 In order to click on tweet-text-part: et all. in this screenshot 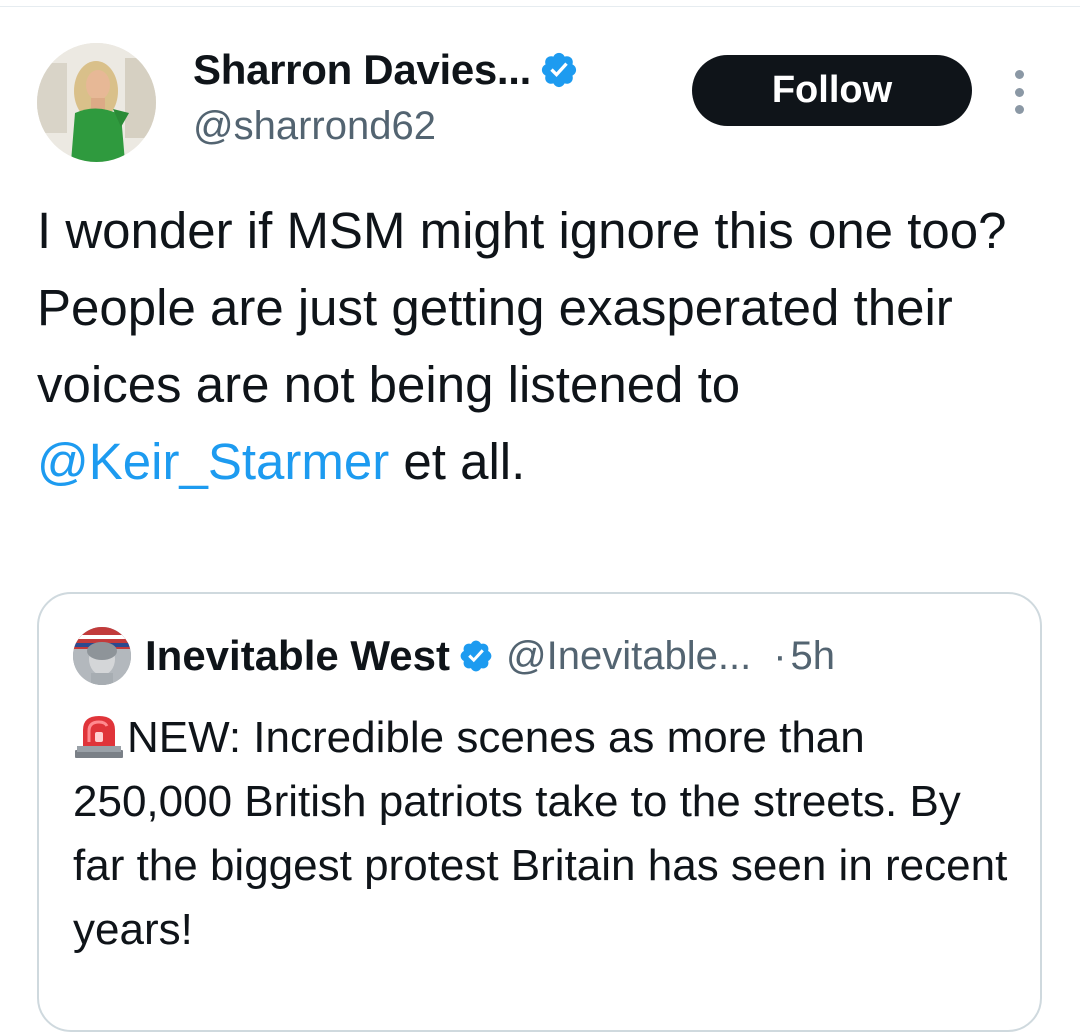, I will do `click(457, 461)`.